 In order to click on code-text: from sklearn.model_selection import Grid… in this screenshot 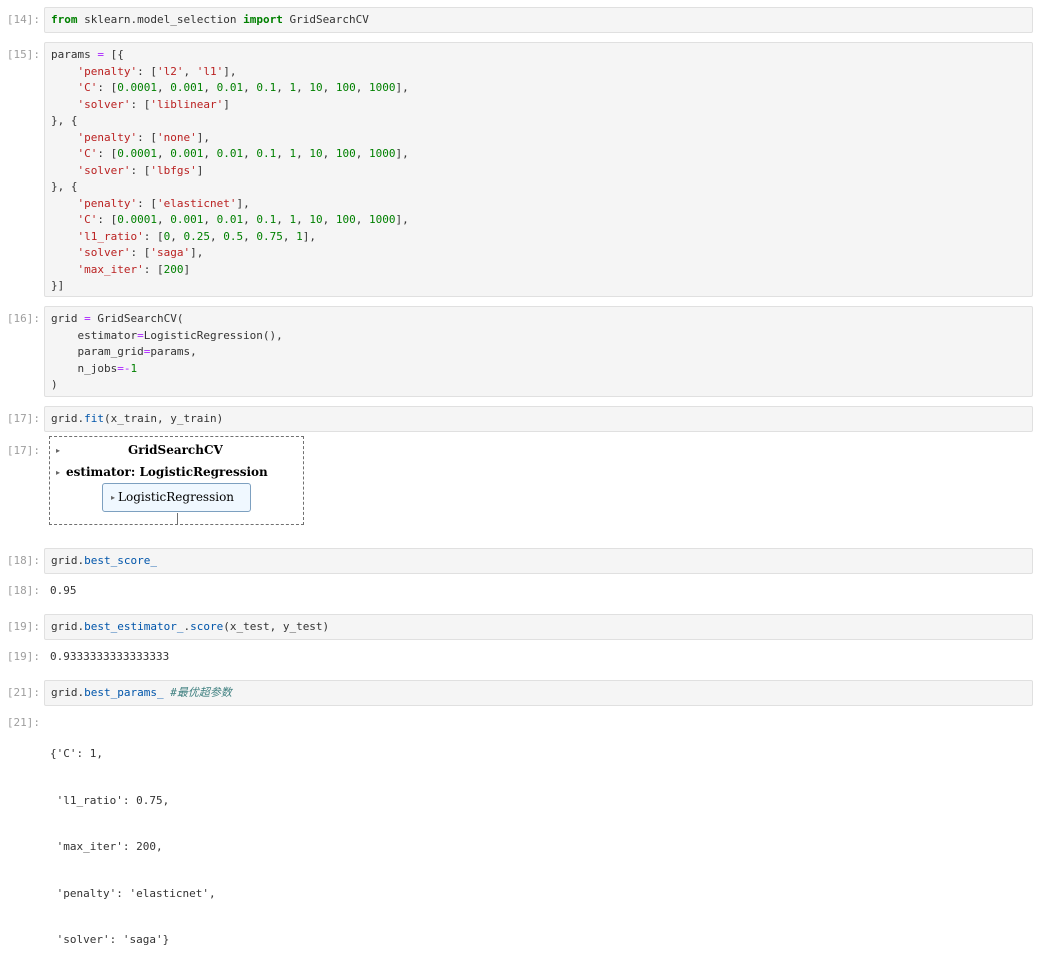, I will do `click(210, 19)`.